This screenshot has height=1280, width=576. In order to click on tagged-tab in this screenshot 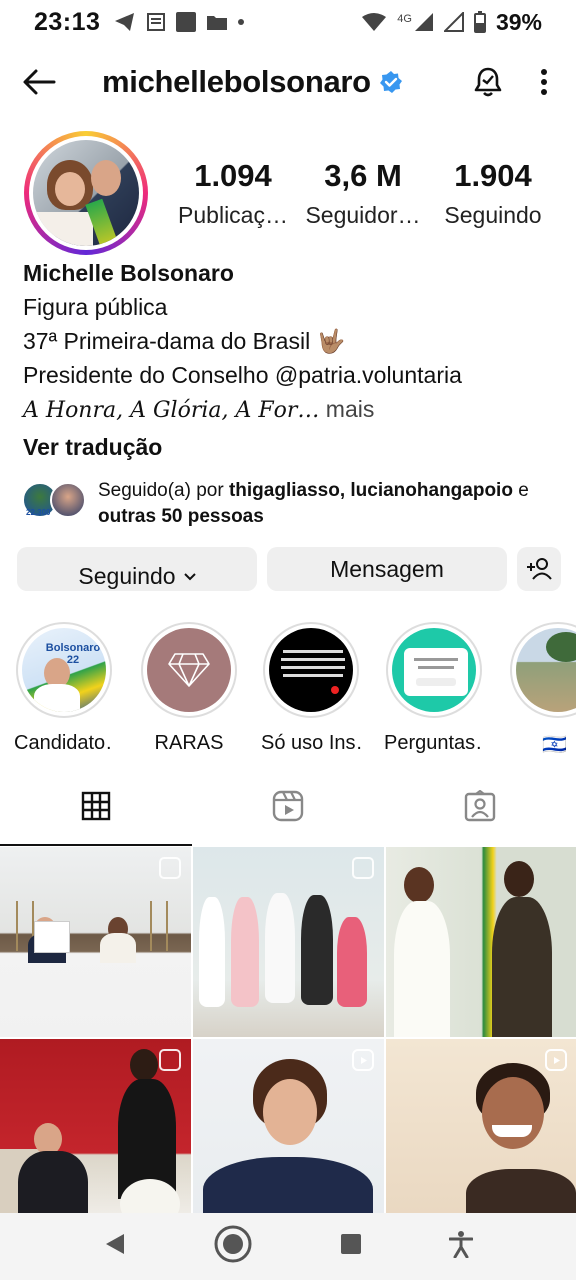, I will do `click(480, 806)`.